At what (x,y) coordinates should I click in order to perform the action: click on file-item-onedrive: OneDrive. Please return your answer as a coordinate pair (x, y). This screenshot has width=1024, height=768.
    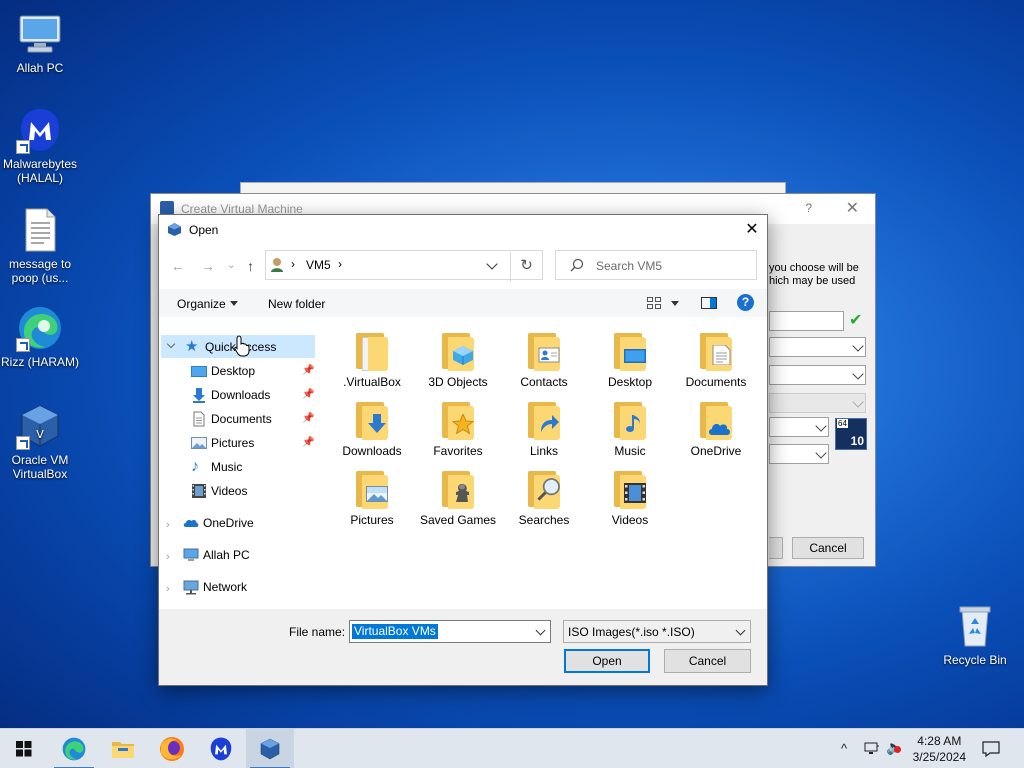
    Looking at the image, I should click on (716, 429).